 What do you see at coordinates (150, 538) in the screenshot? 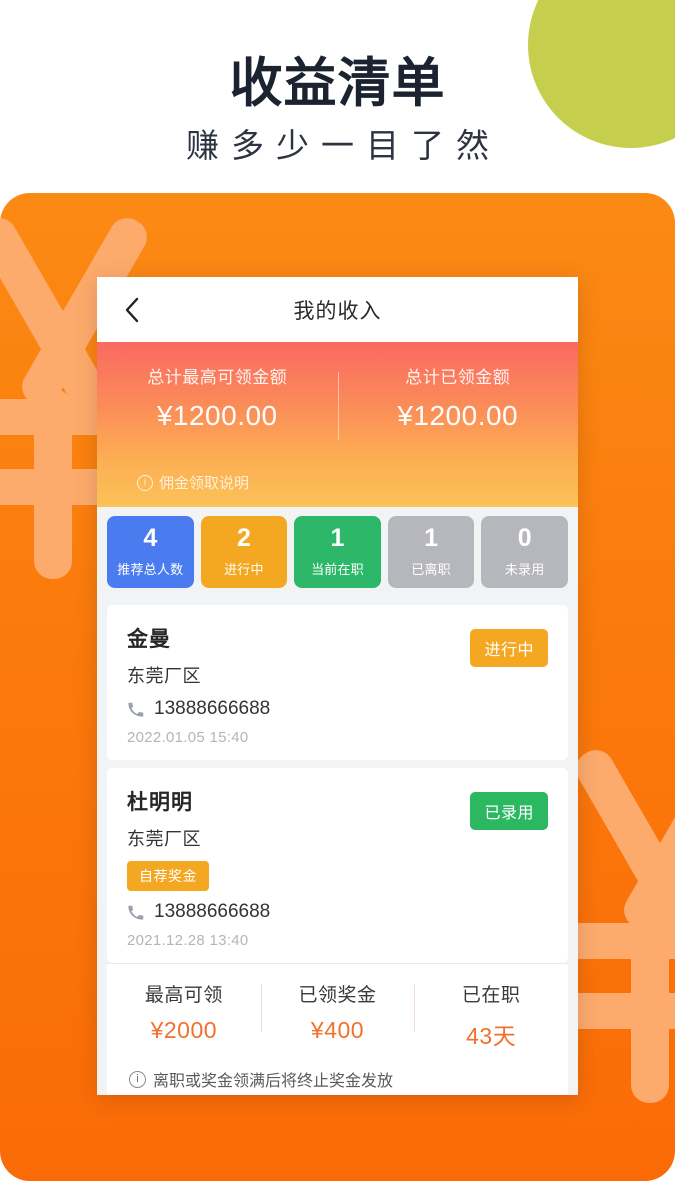
I see `tile-number: 4` at bounding box center [150, 538].